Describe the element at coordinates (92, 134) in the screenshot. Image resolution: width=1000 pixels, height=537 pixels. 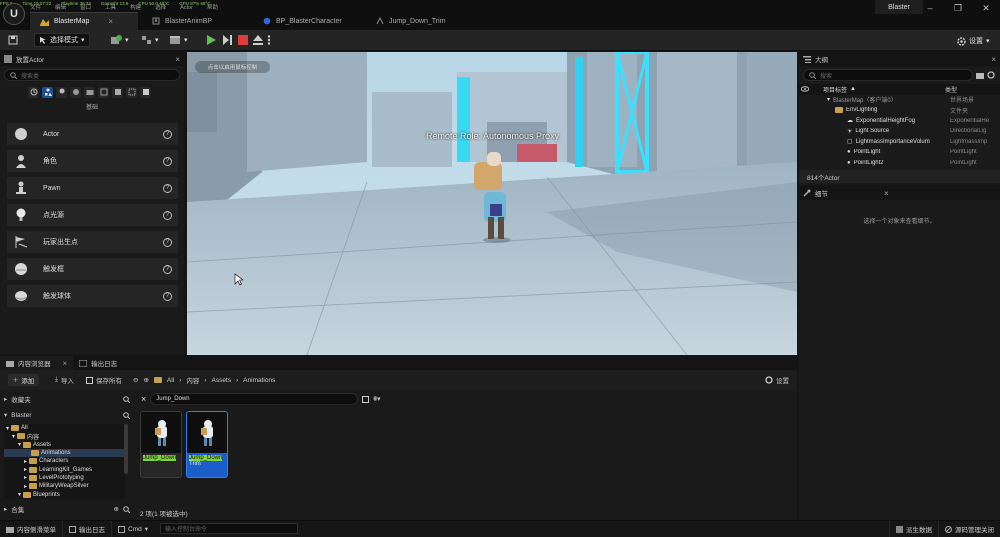
I see `actor-item-actor: Actor ?` at that location.